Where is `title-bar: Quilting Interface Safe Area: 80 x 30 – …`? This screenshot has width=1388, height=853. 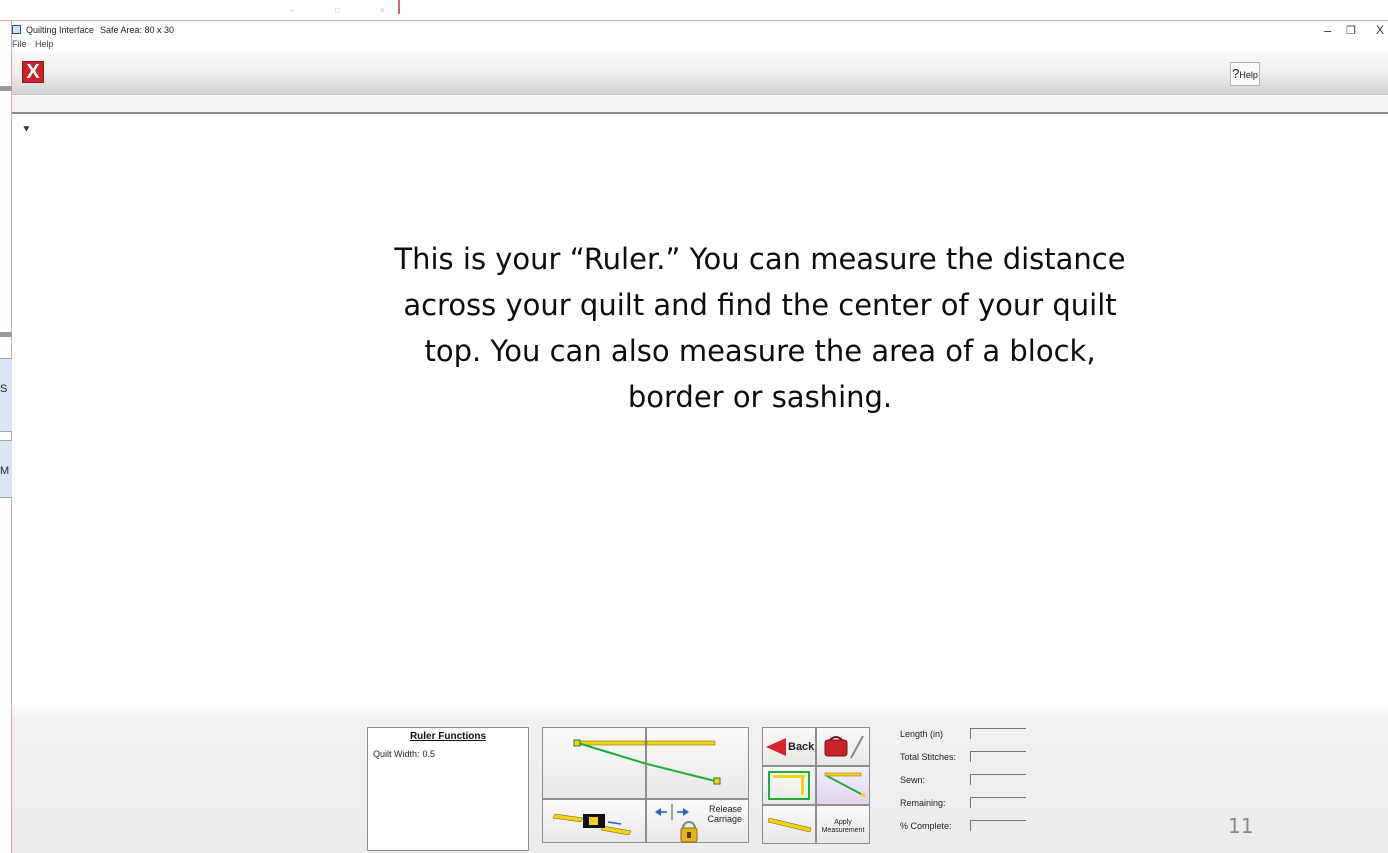
title-bar: Quilting Interface Safe Area: 80 x 30 – … is located at coordinates (694, 29).